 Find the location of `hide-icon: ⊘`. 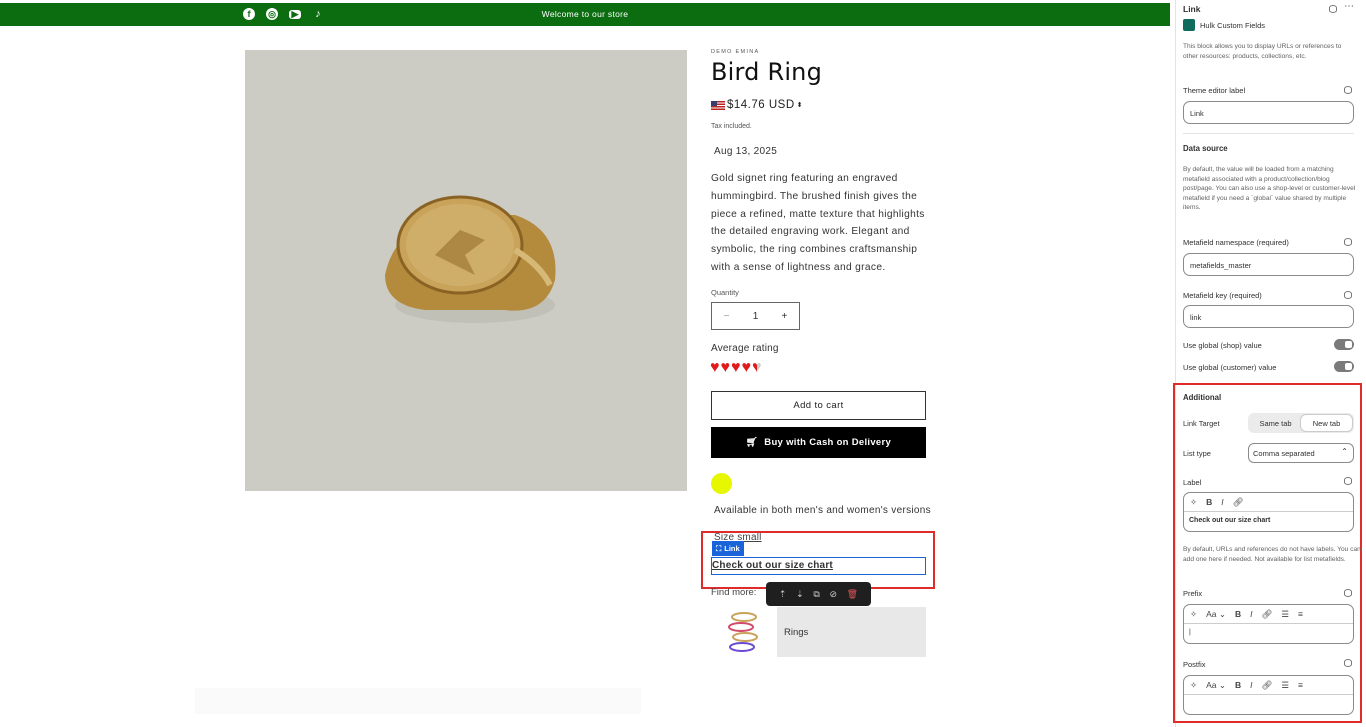

hide-icon: ⊘ is located at coordinates (833, 594).